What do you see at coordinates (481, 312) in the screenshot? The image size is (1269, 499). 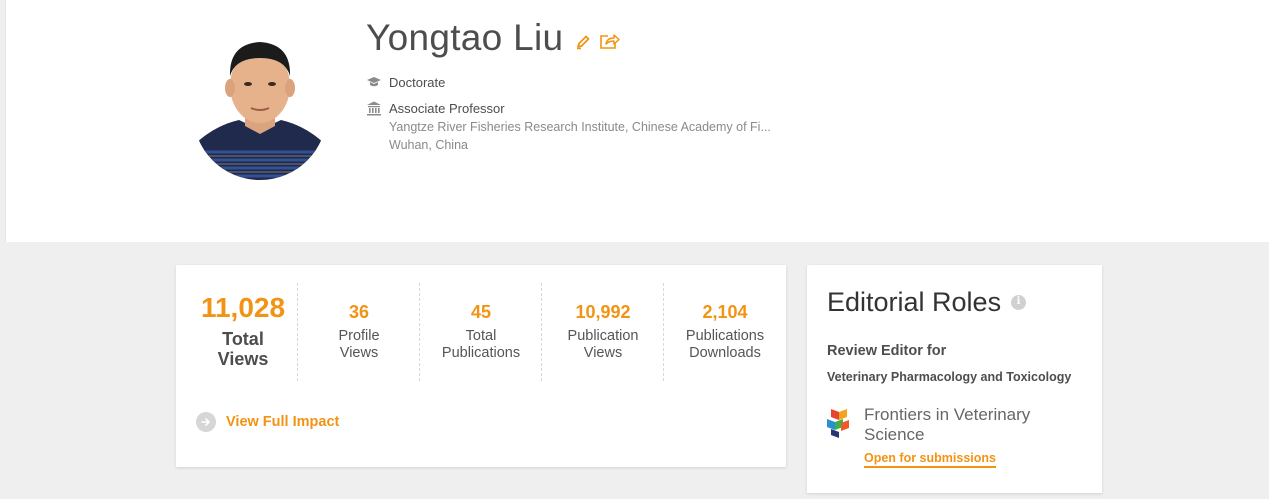 I see `stat-value: 45` at bounding box center [481, 312].